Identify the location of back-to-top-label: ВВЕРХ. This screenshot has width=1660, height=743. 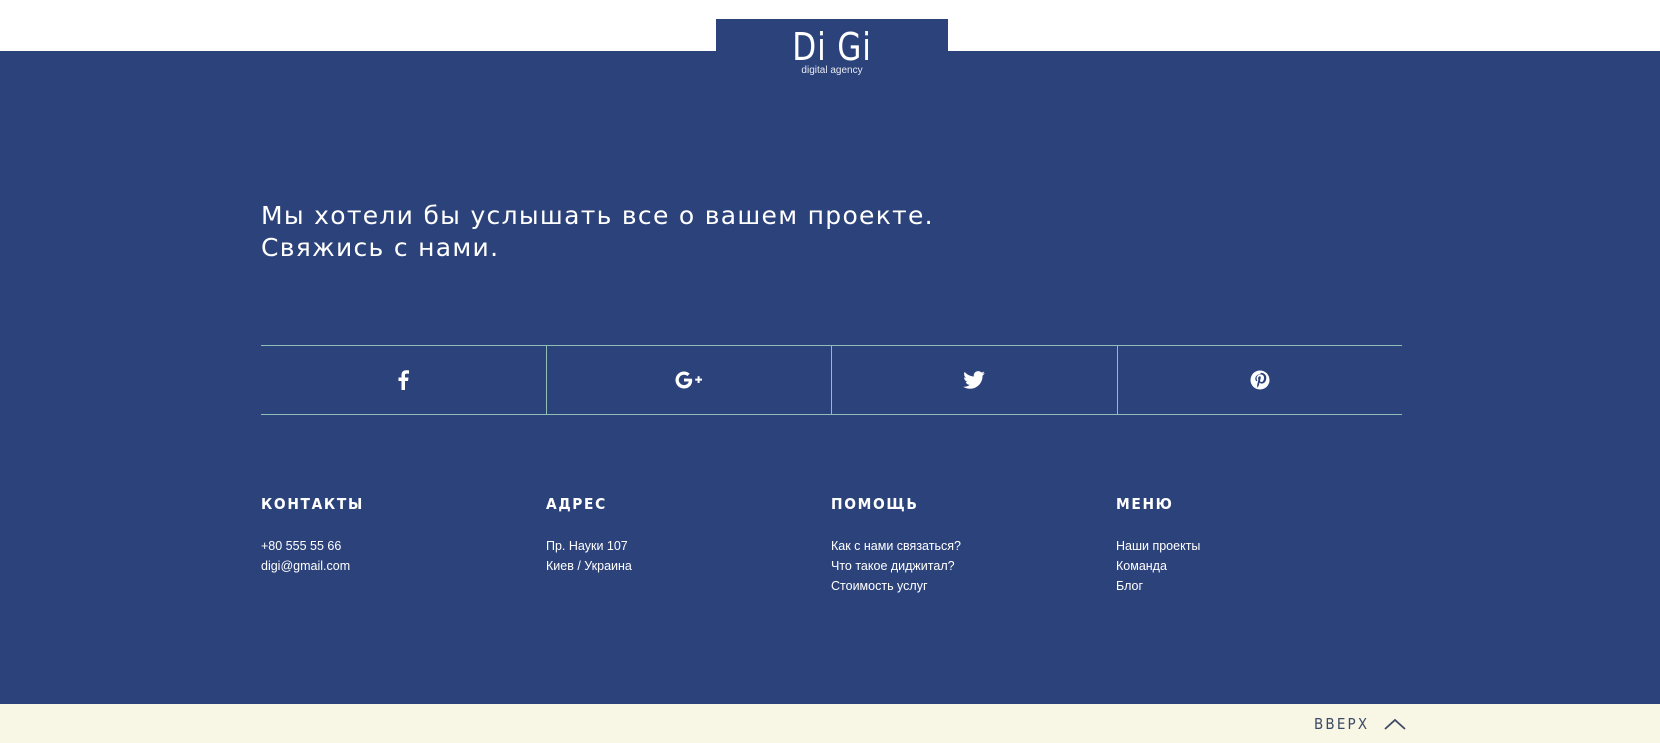
(1342, 723).